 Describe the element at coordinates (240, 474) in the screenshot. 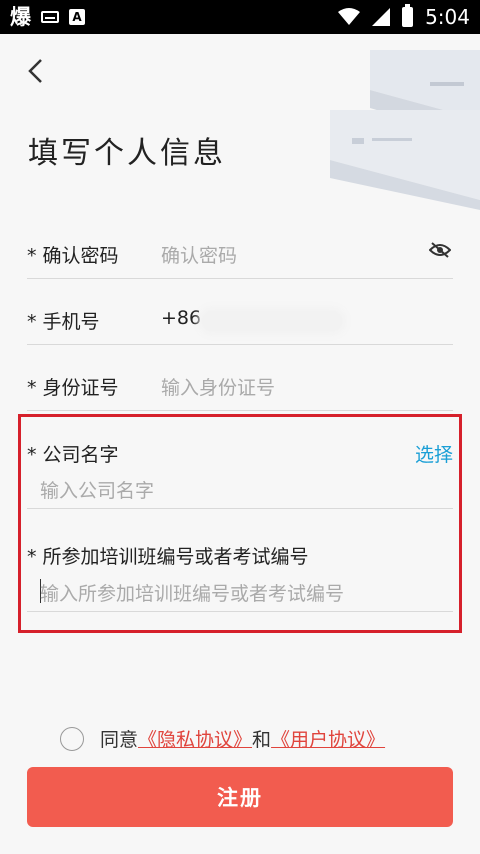

I see `company-block: * 公司名字 选择 输入公司名字` at that location.